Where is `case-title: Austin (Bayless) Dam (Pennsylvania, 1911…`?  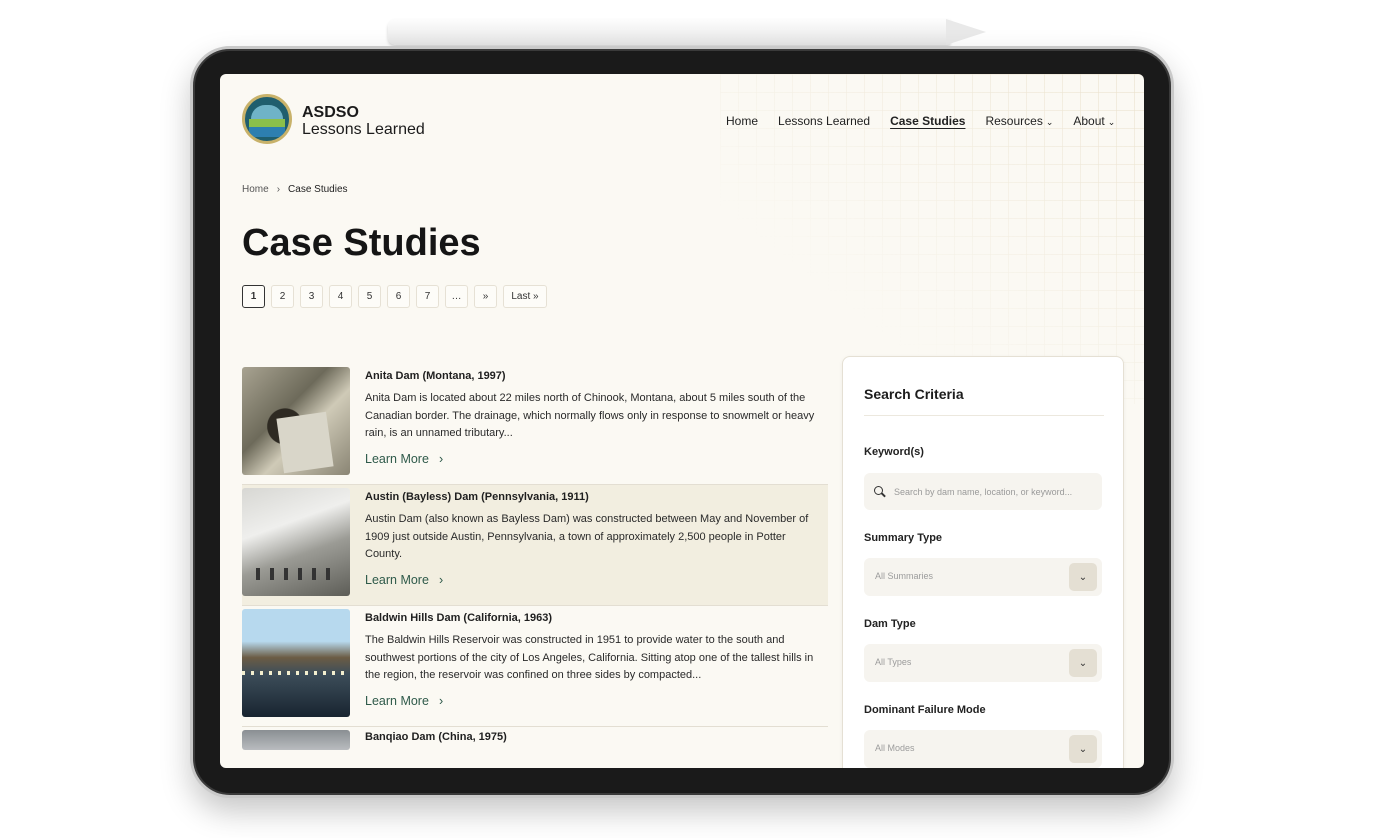 case-title: Austin (Bayless) Dam (Pennsylvania, 1911… is located at coordinates (477, 497).